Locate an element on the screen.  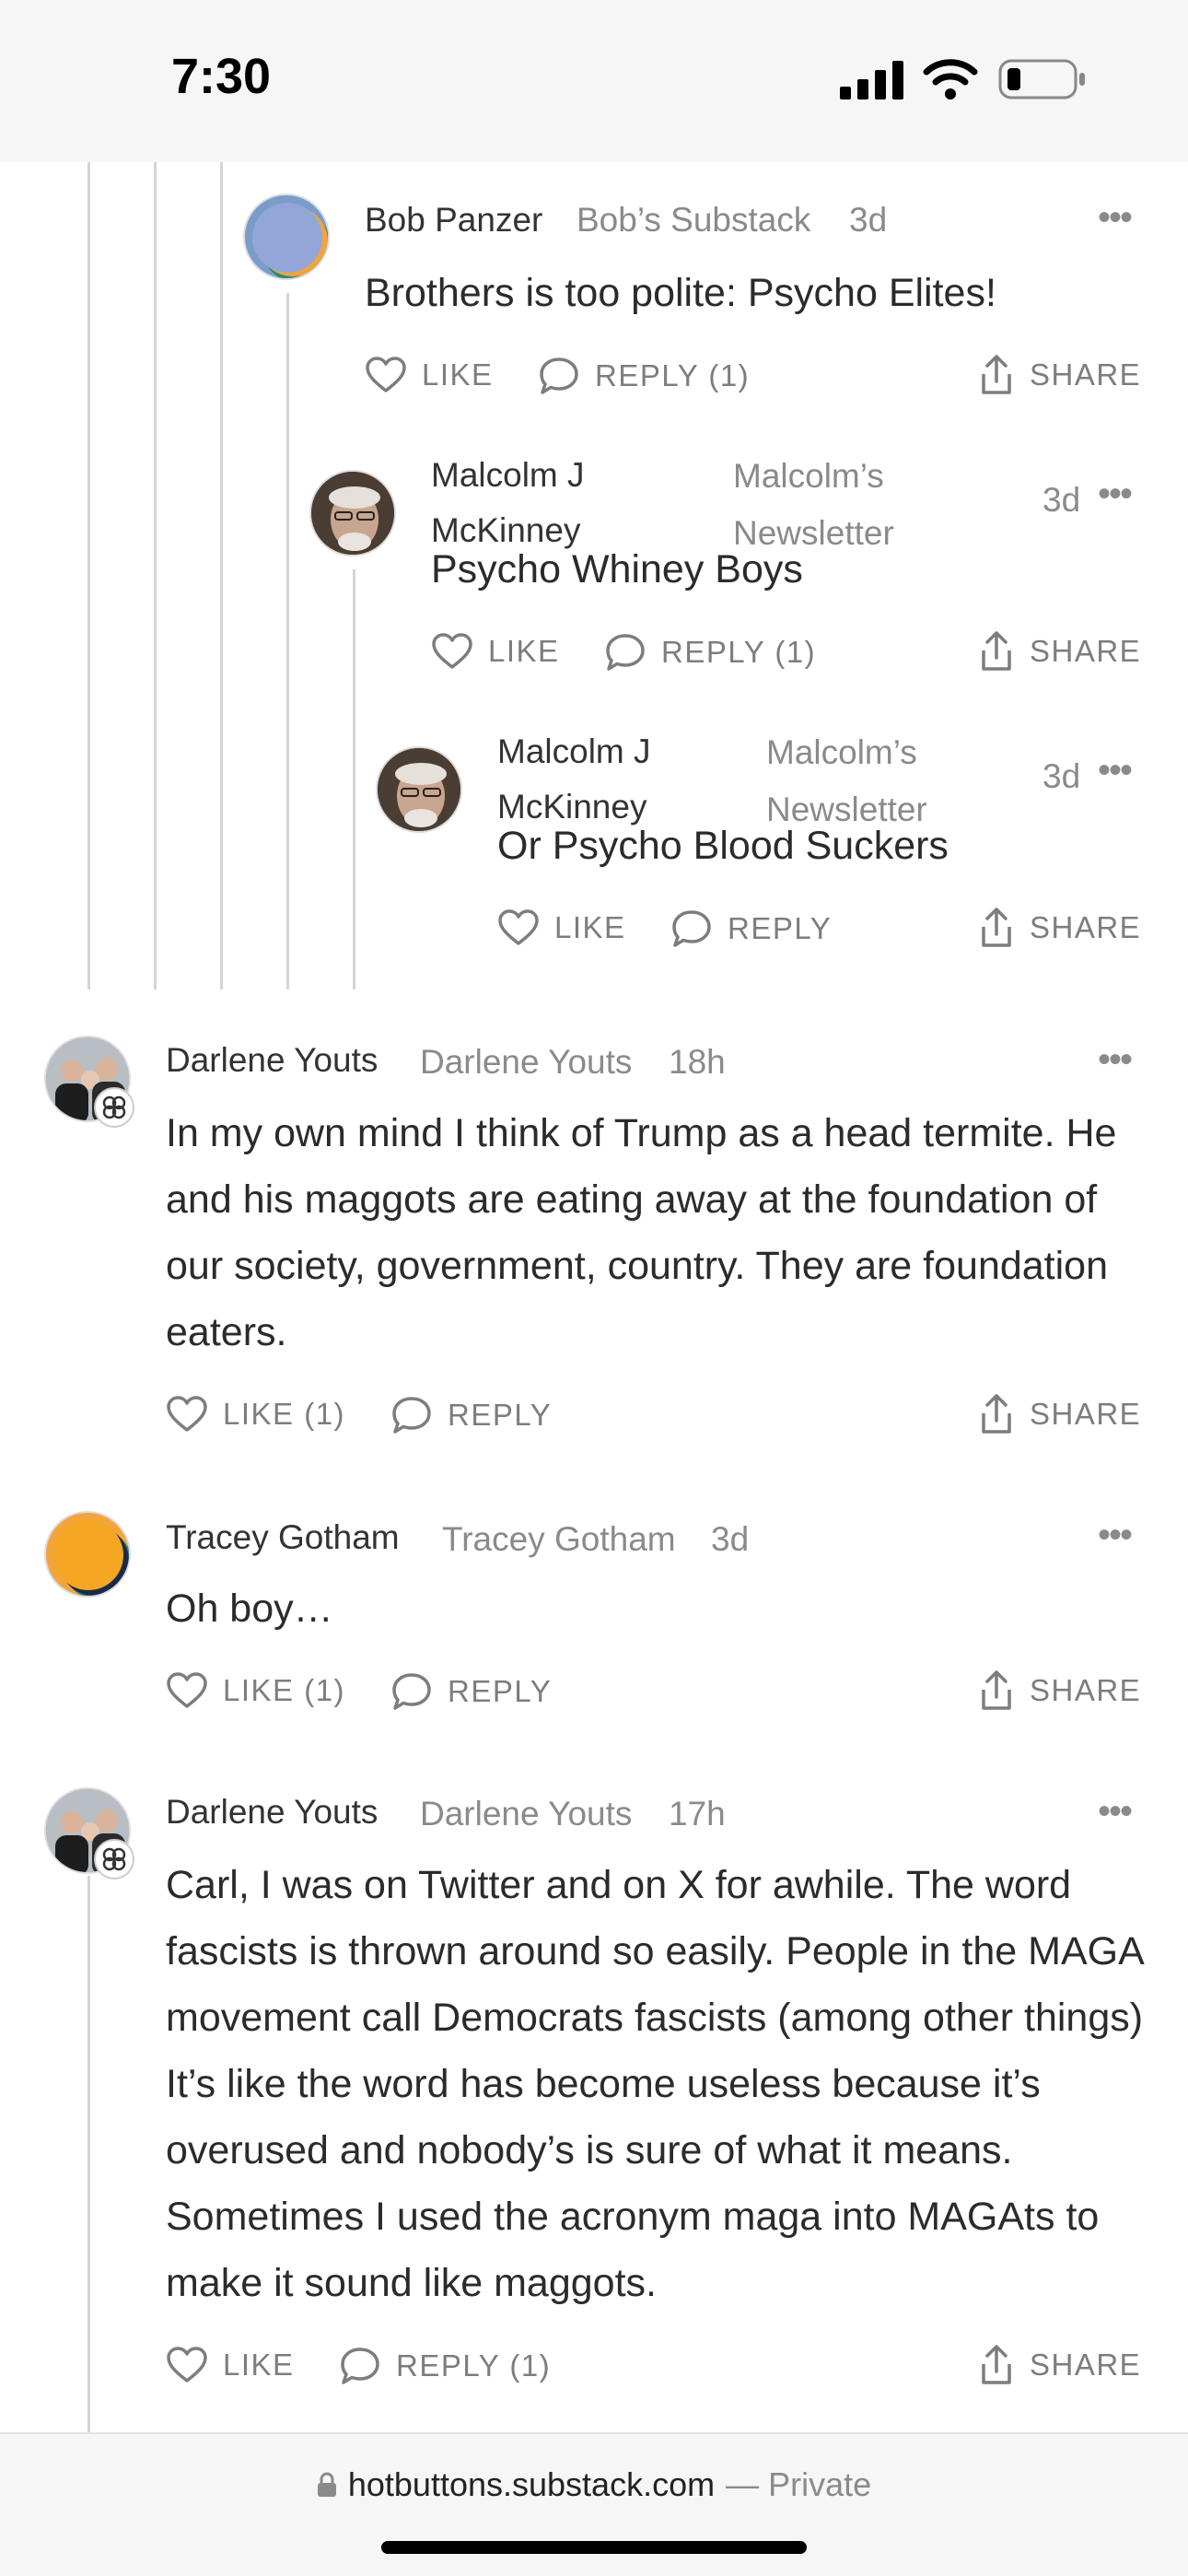
url-bar: hotbuttons.substack.com — Private is located at coordinates (594, 2484).